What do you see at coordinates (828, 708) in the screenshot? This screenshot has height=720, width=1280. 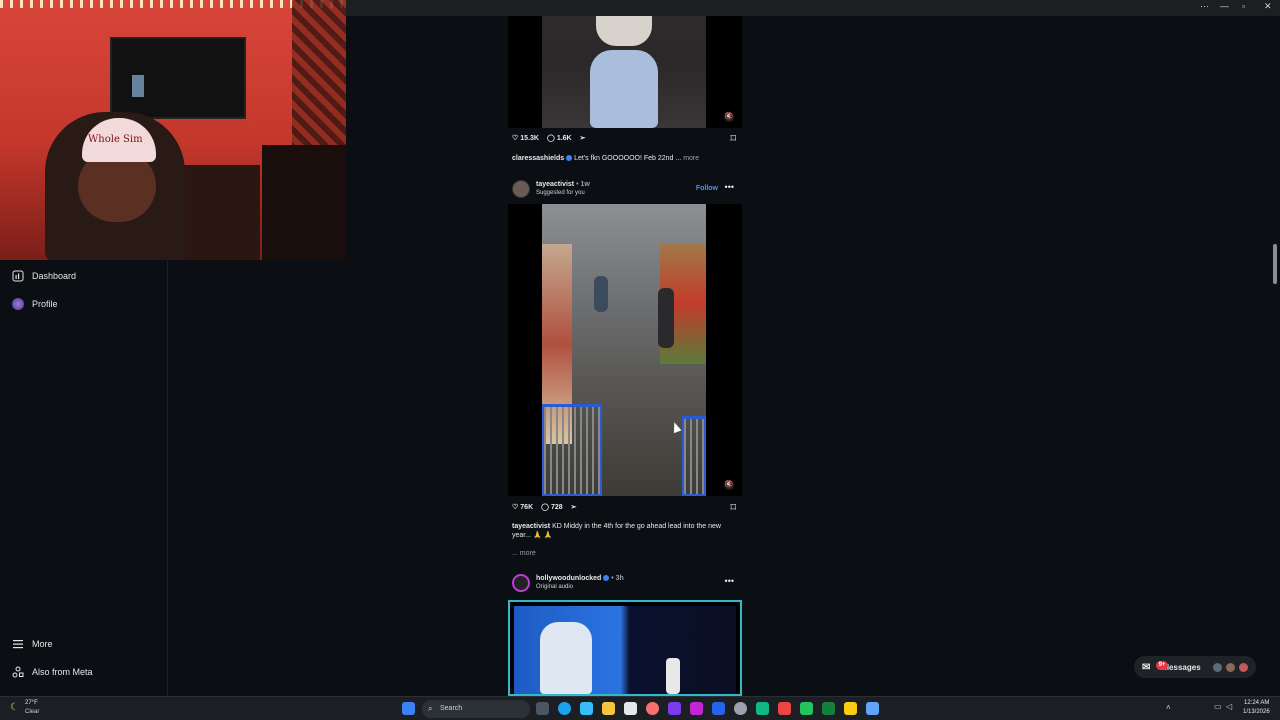 I see `excel-icon` at bounding box center [828, 708].